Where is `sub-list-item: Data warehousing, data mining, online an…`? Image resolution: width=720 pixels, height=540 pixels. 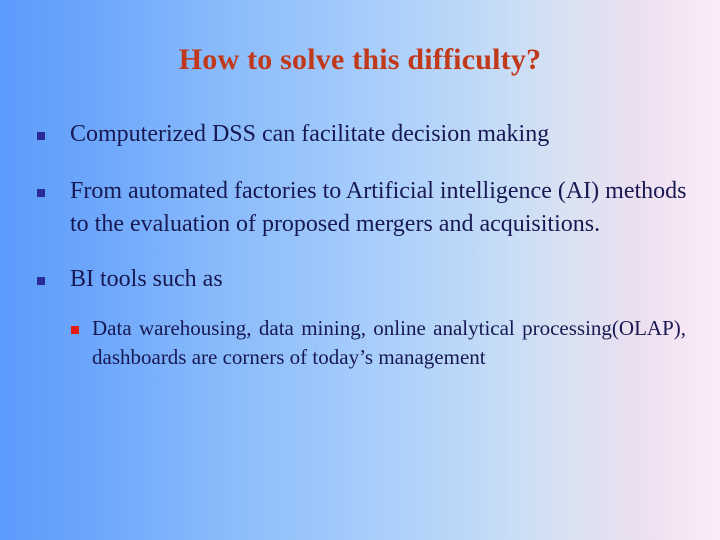
sub-list-item: Data warehousing, data mining, online an… is located at coordinates (360, 343).